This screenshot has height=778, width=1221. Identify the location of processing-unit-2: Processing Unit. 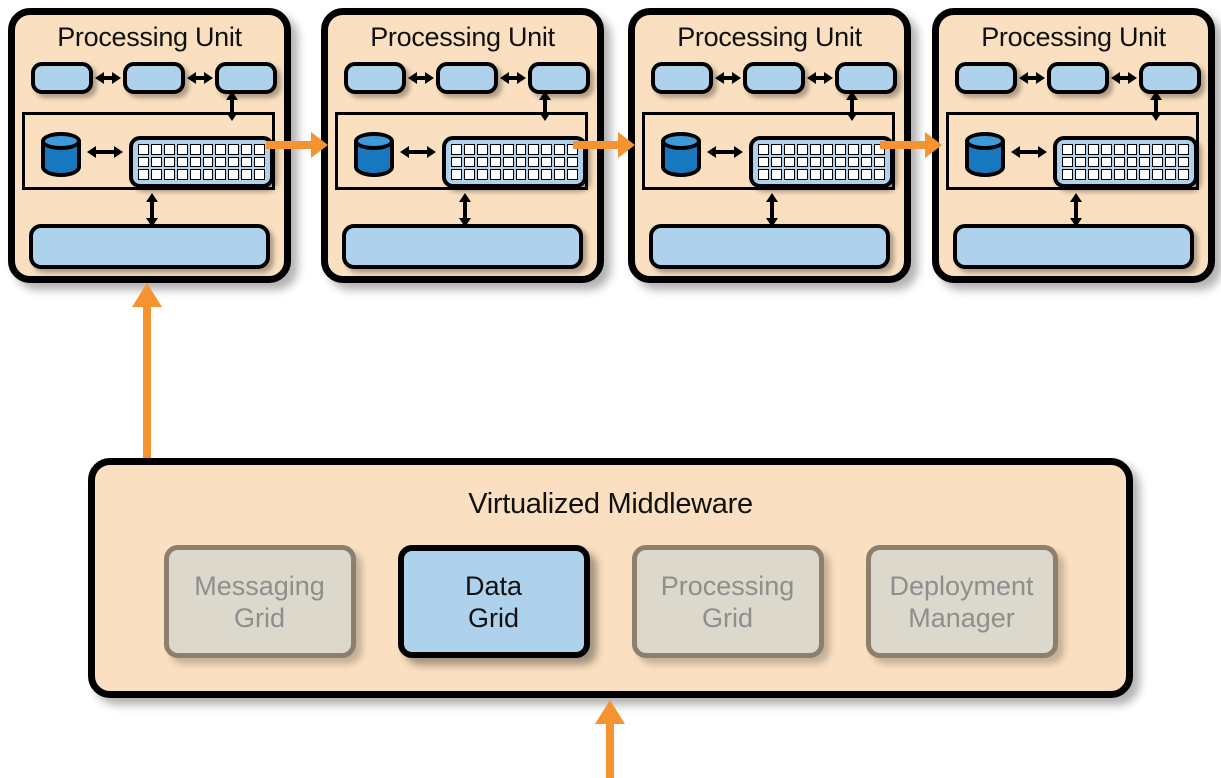
(462, 145).